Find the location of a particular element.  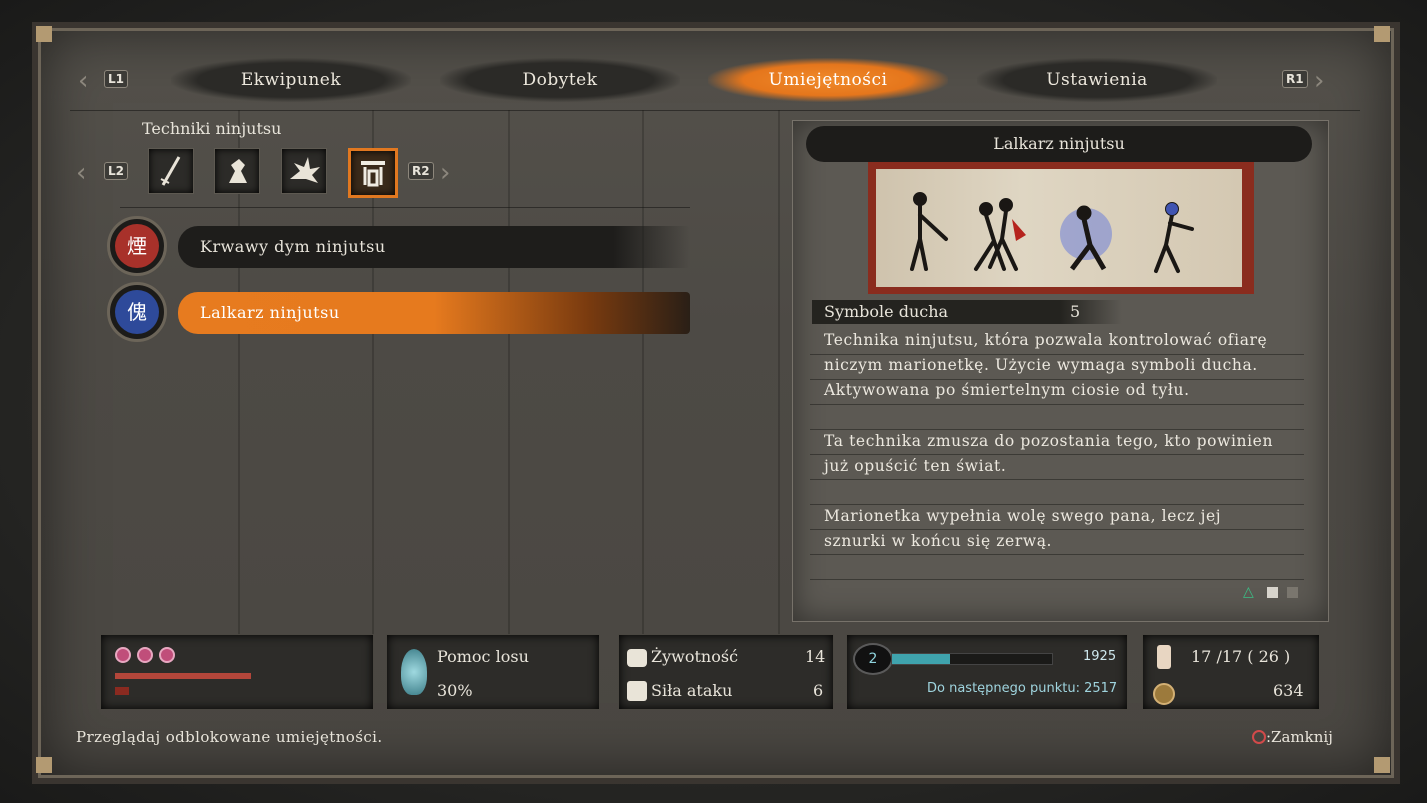

tab-equipment: Ekwipunek is located at coordinates (291, 80).